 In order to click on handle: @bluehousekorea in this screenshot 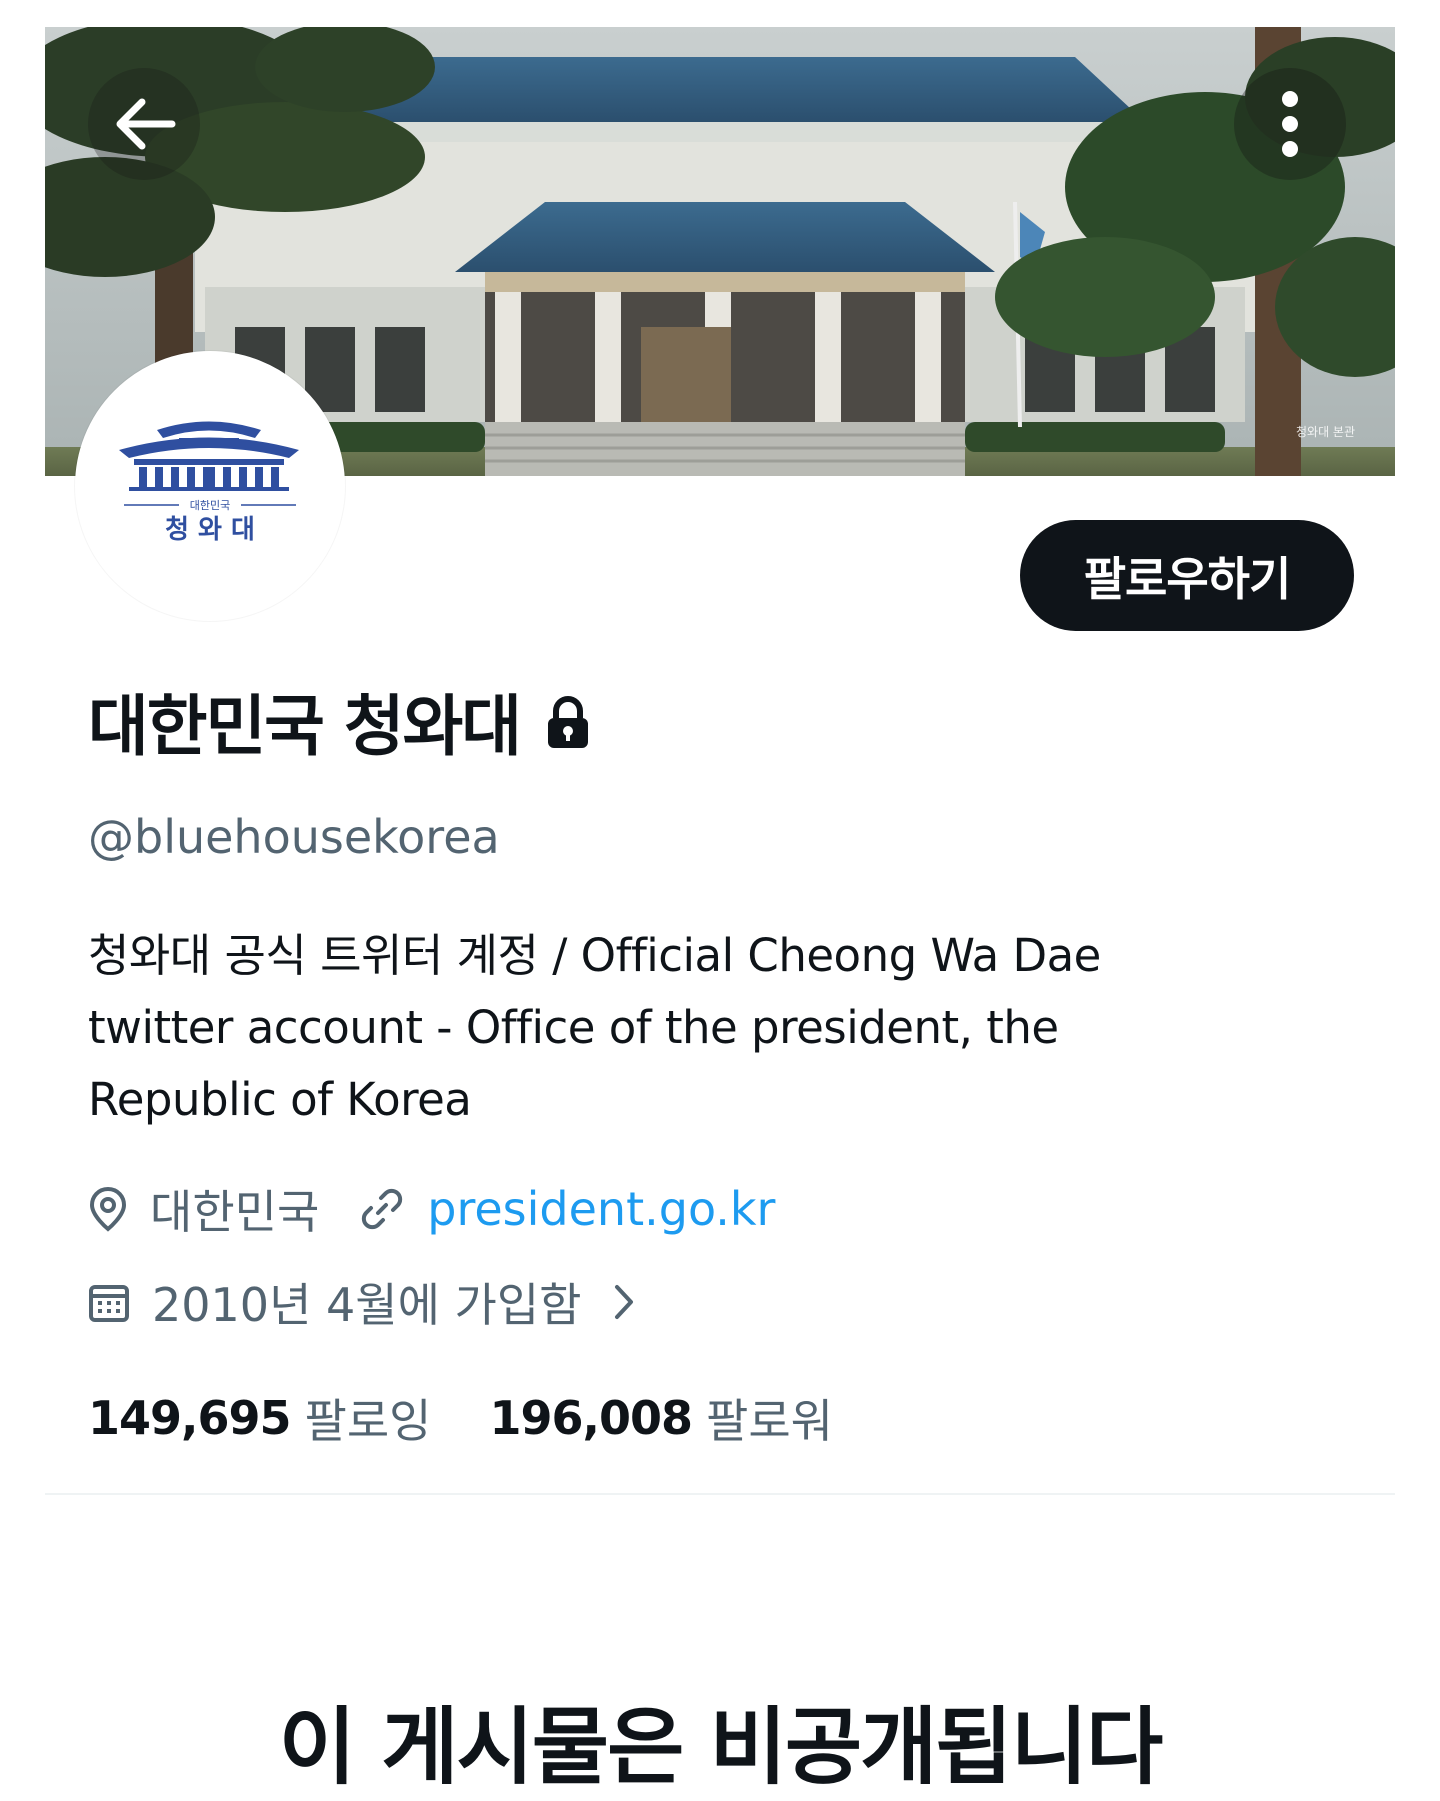, I will do `click(294, 837)`.